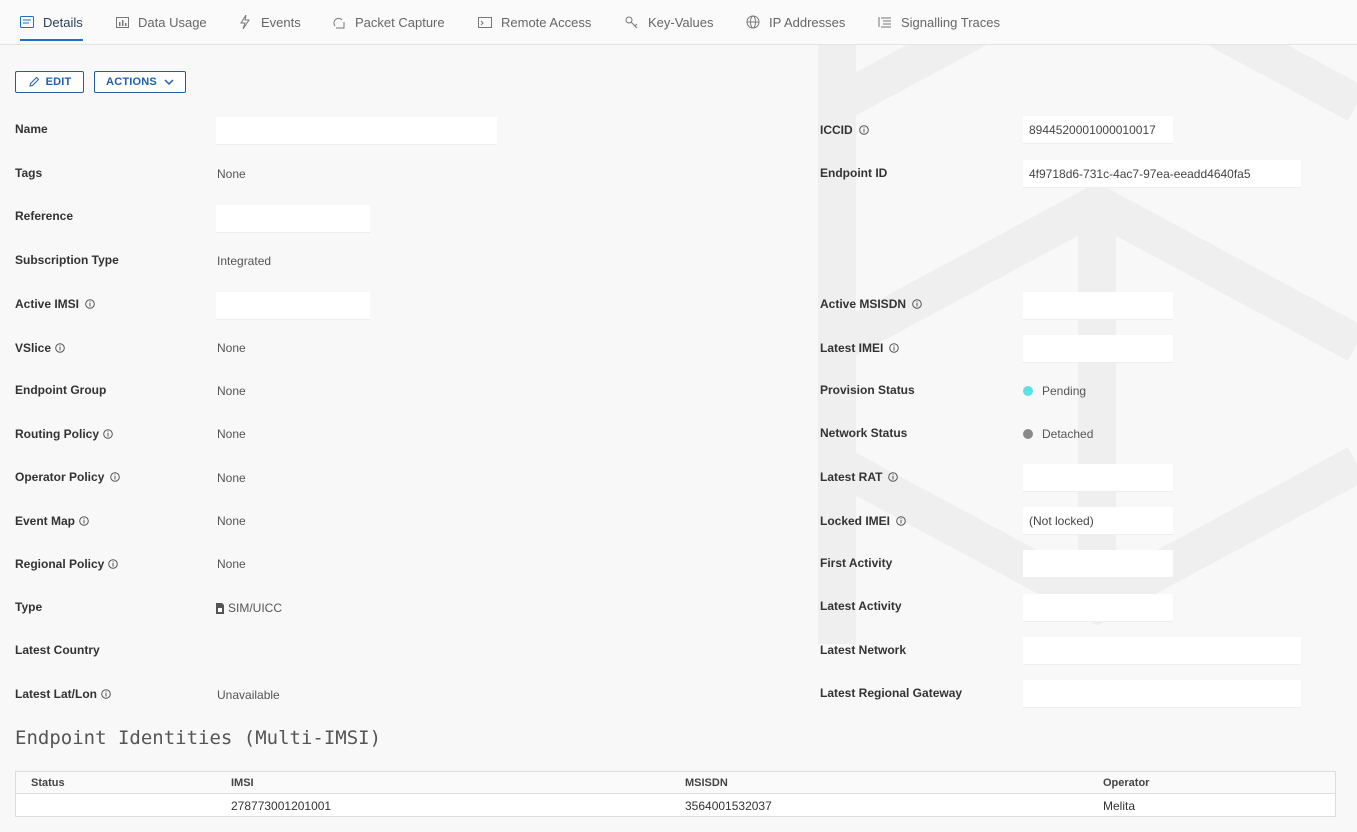 The width and height of the screenshot is (1357, 832). Describe the element at coordinates (753, 22) in the screenshot. I see `globe-icon` at that location.